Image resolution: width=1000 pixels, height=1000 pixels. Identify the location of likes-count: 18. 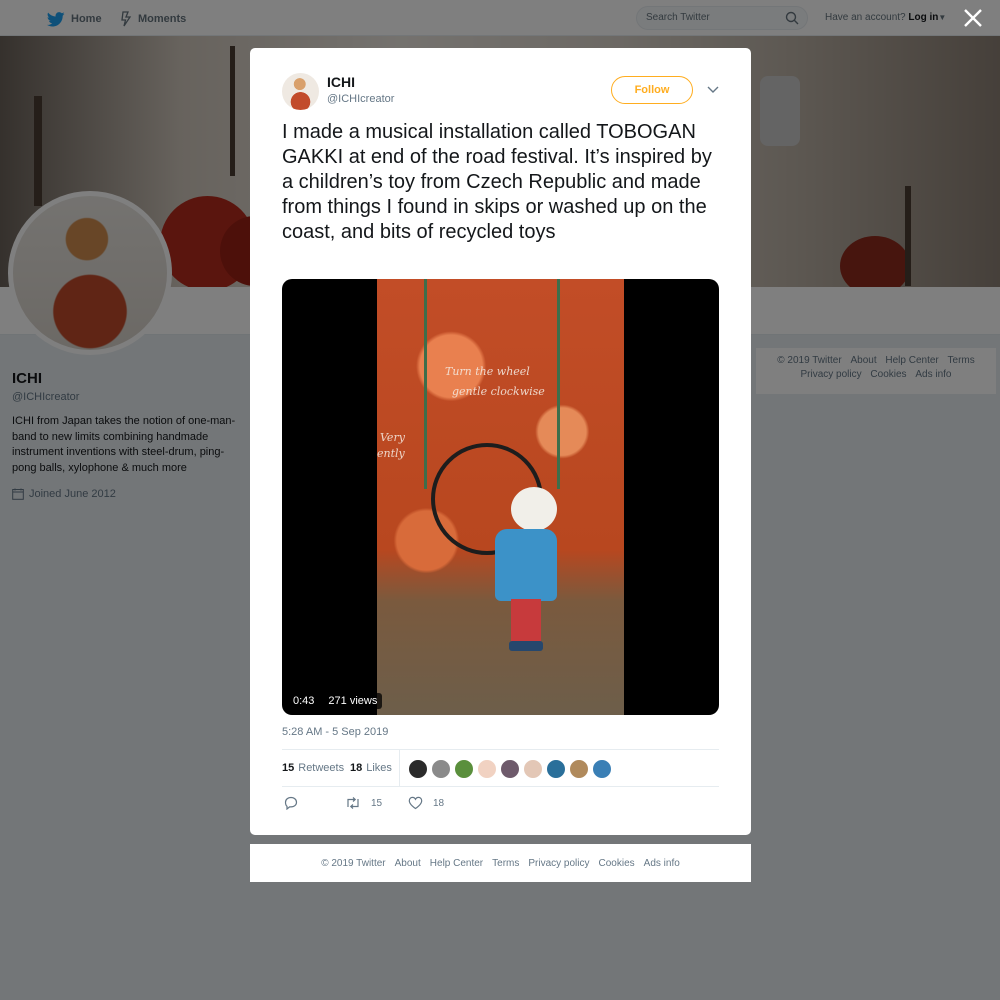
(356, 768).